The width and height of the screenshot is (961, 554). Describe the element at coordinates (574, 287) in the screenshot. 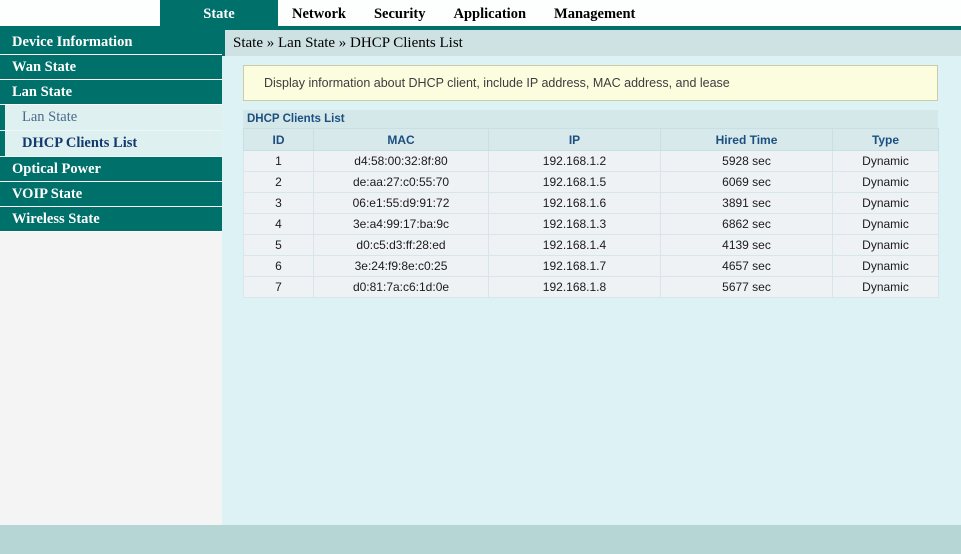

I see `cell-ip: 192.168.1.8` at that location.